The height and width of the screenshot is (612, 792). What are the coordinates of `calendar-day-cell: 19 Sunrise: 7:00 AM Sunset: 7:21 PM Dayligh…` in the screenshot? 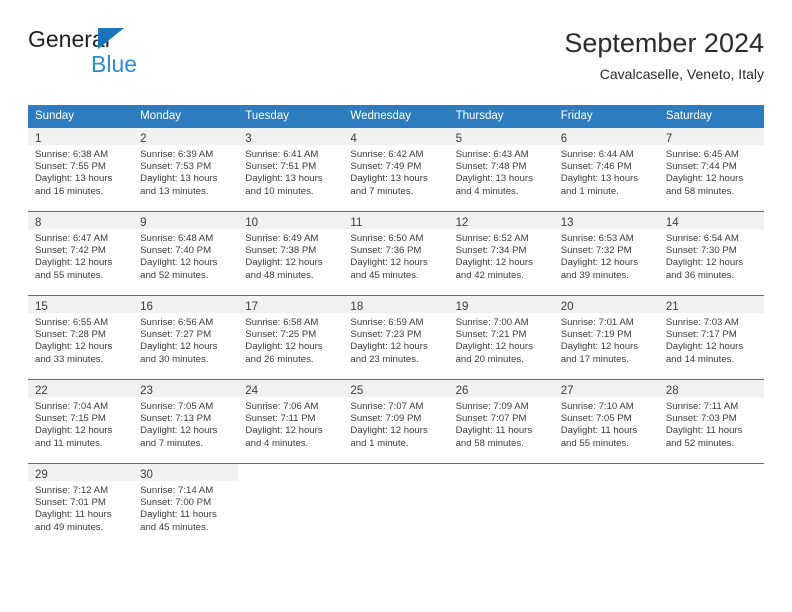 It's located at (501, 337).